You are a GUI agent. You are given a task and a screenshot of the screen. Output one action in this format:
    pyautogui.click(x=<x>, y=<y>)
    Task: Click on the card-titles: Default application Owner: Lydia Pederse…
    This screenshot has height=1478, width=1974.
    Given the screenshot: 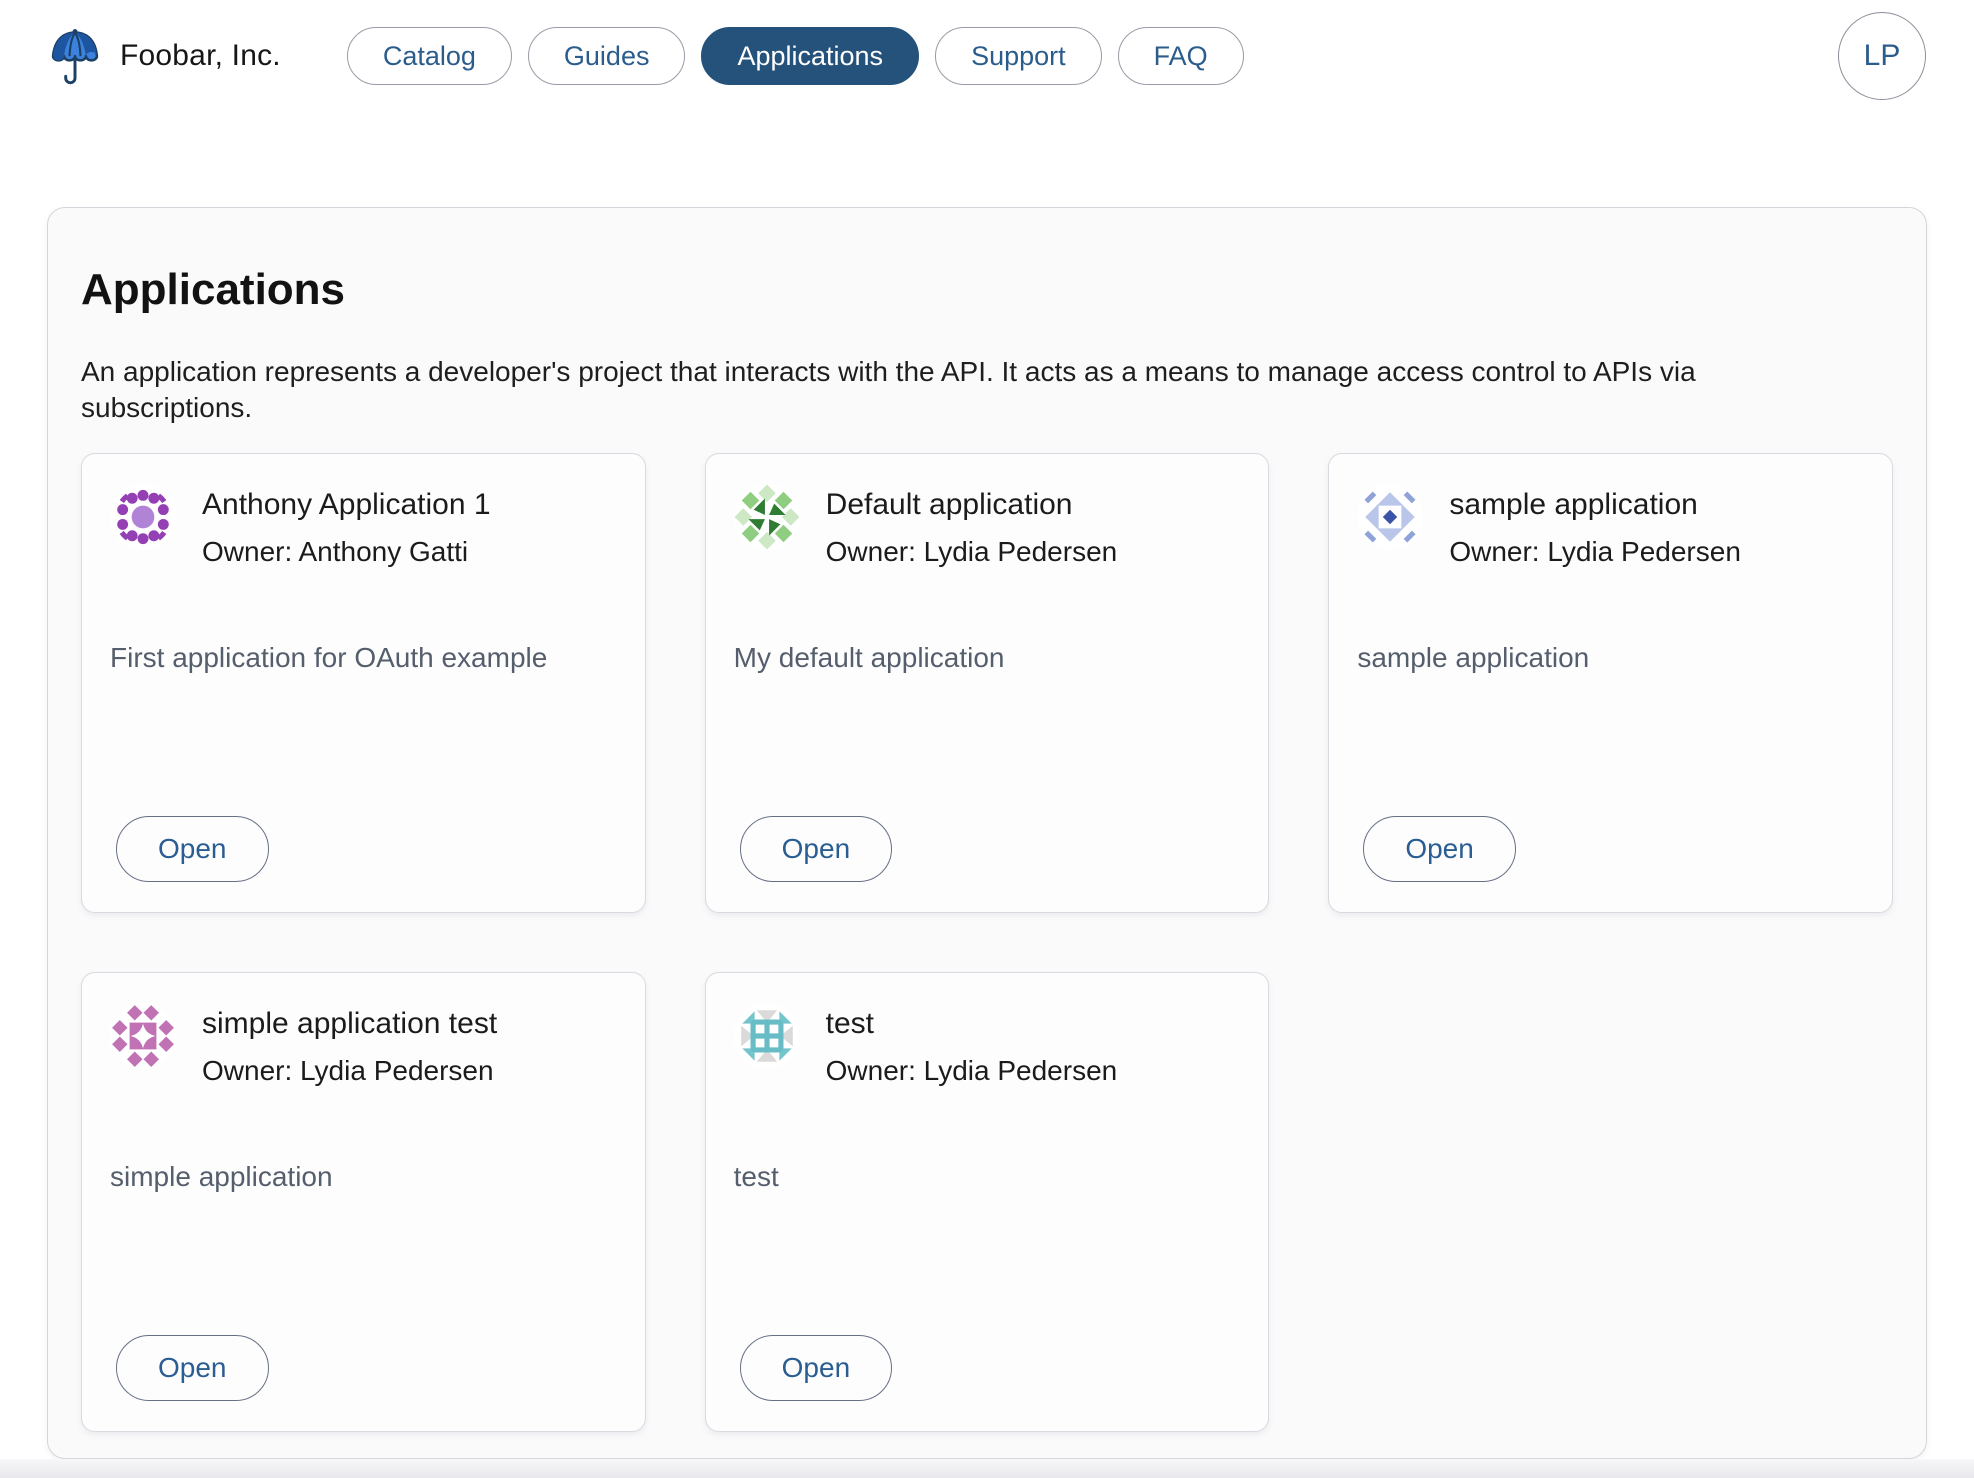 What is the action you would take?
    pyautogui.click(x=972, y=526)
    